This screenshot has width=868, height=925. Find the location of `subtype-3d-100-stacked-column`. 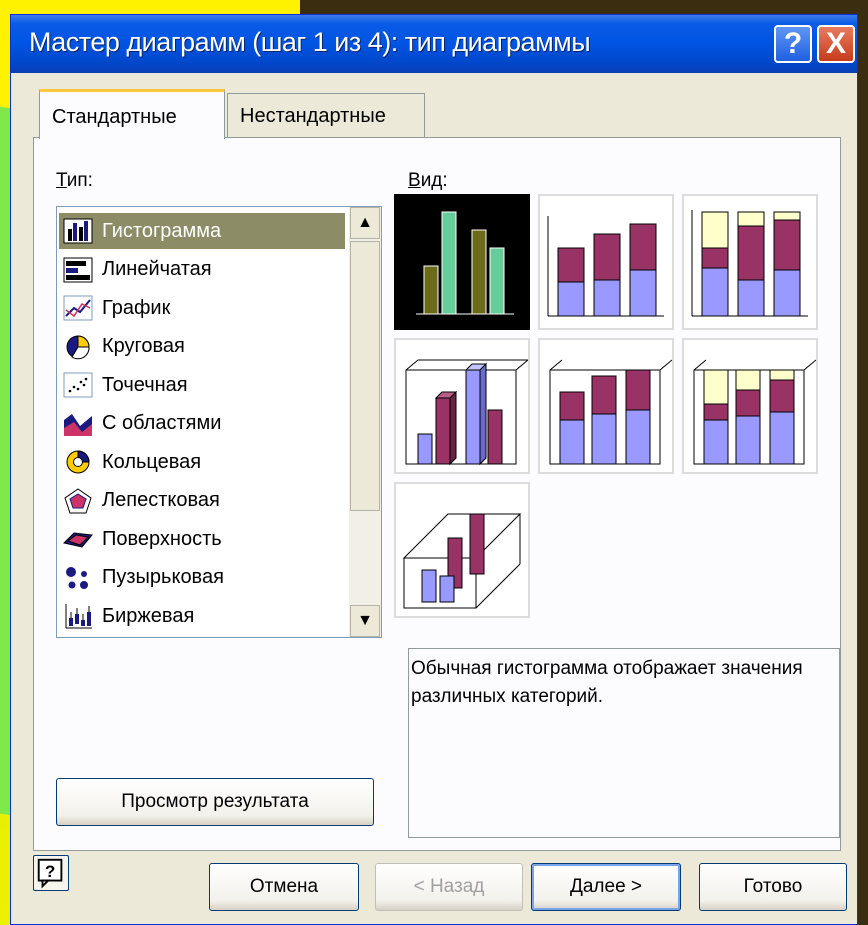

subtype-3d-100-stacked-column is located at coordinates (750, 406).